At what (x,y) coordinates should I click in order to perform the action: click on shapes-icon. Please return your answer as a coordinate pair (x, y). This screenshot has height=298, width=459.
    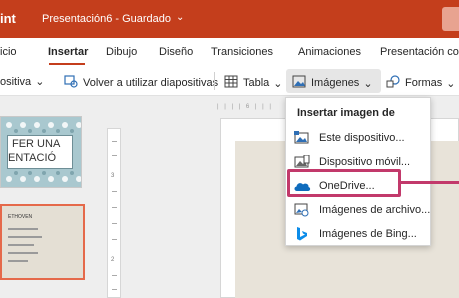
    Looking at the image, I should click on (393, 83).